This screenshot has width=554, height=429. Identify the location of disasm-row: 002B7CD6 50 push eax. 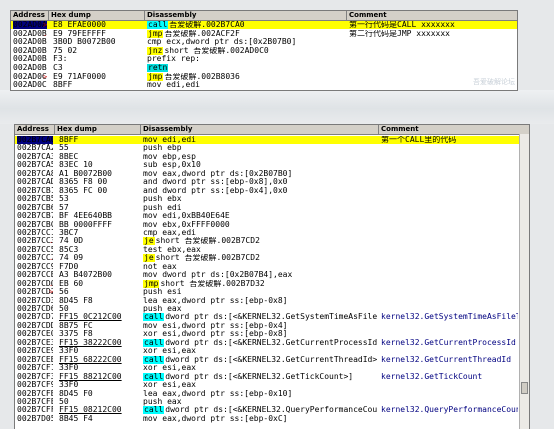
(267, 309).